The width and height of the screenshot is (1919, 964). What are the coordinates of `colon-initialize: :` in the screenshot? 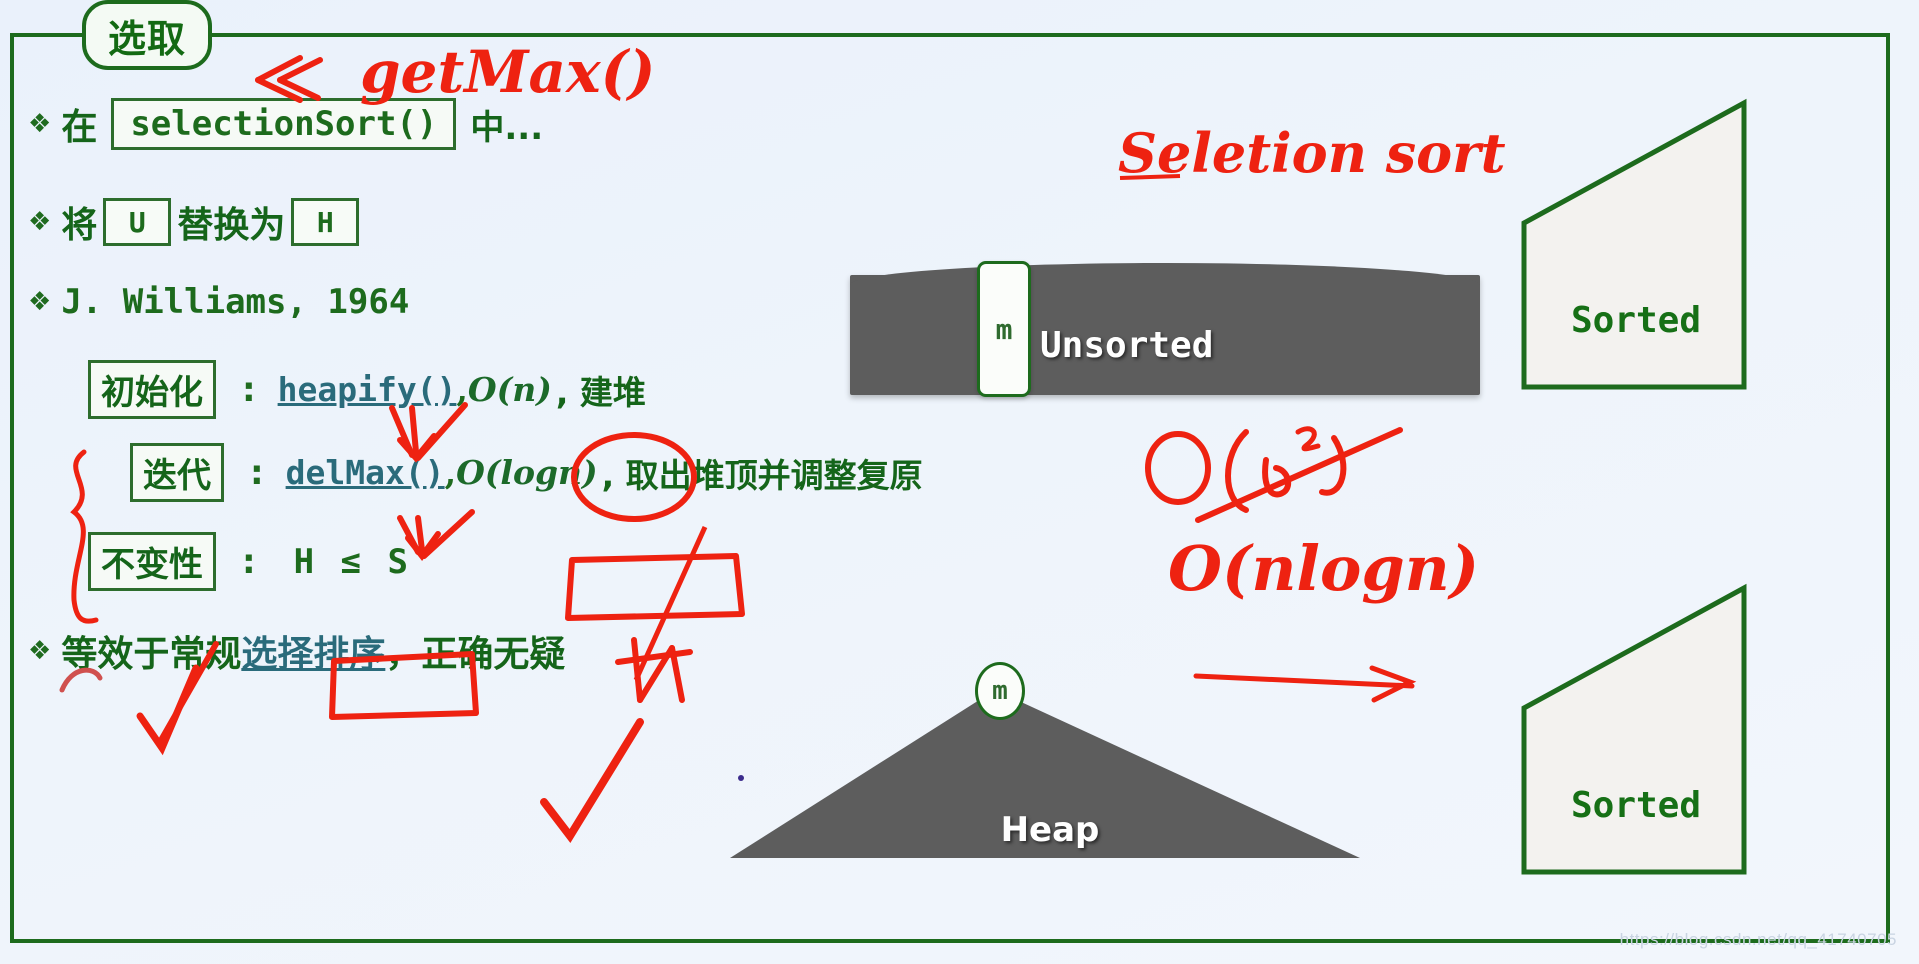 It's located at (249, 389).